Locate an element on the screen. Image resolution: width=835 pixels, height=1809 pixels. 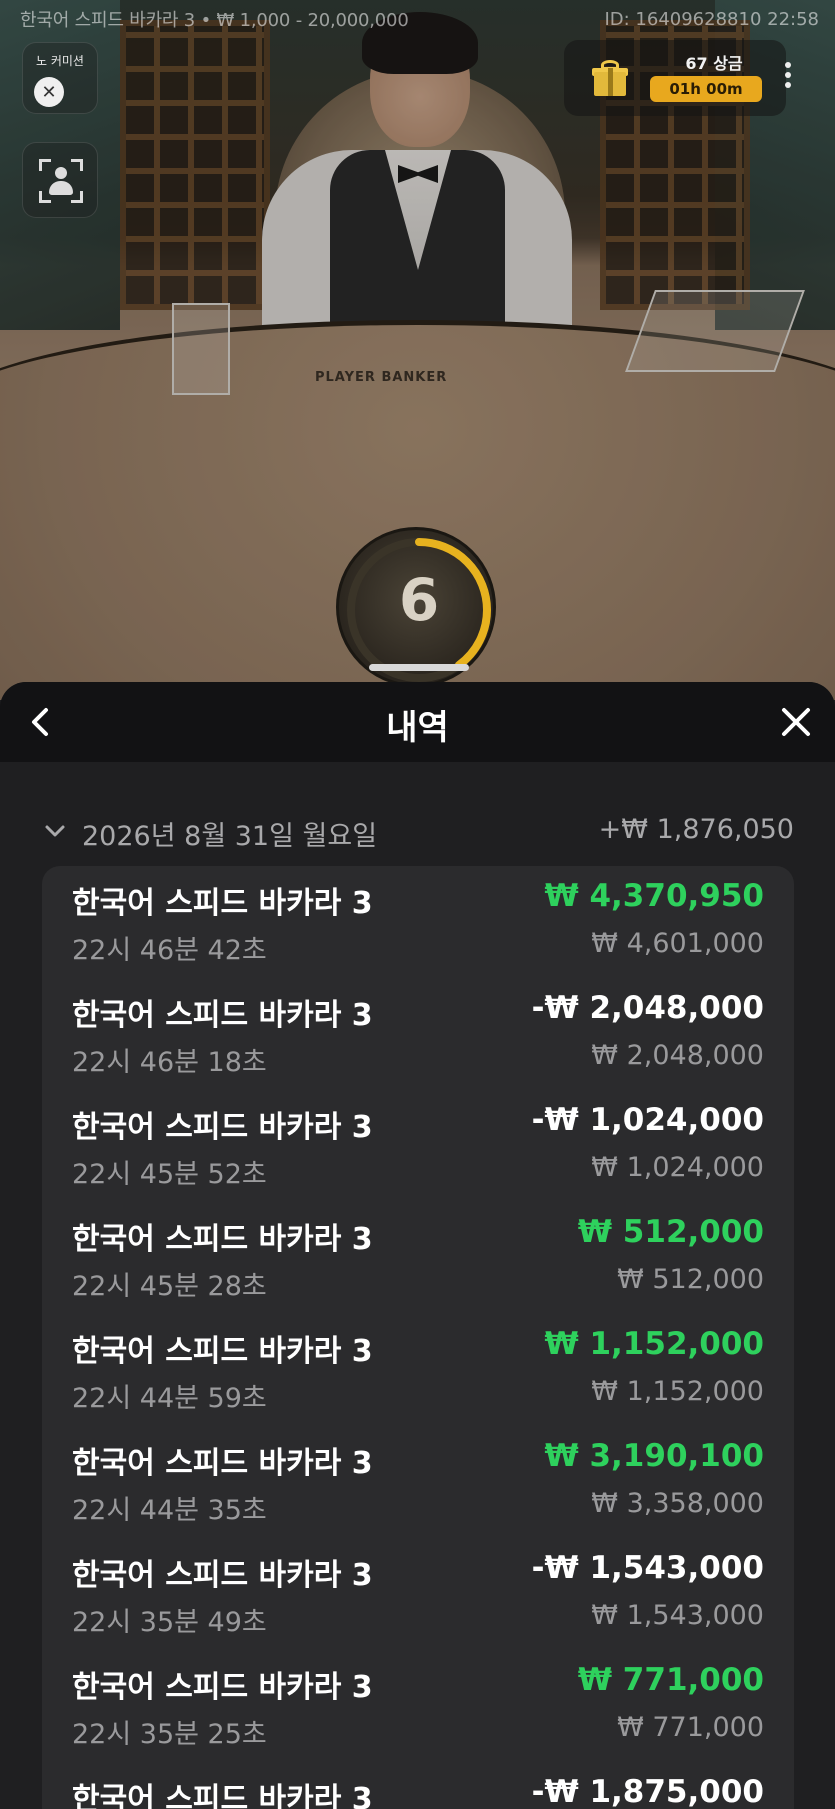
no-commission-toggle: 노 커미션 ✕ is located at coordinates (60, 78).